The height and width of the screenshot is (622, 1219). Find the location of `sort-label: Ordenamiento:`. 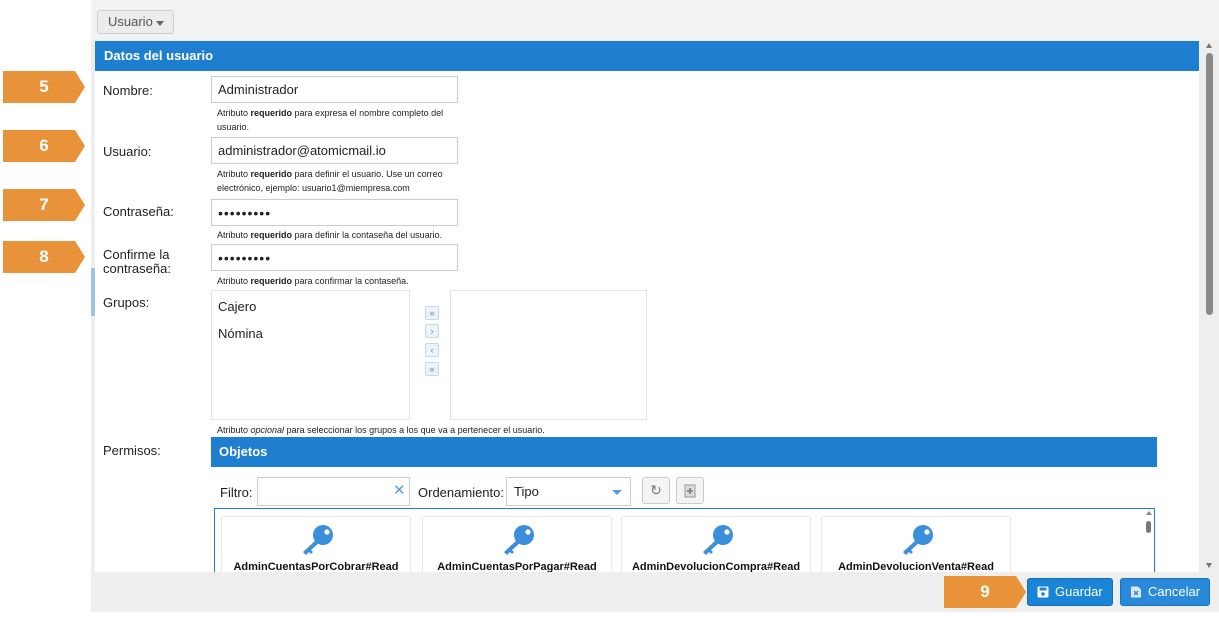

sort-label: Ordenamiento: is located at coordinates (461, 492).